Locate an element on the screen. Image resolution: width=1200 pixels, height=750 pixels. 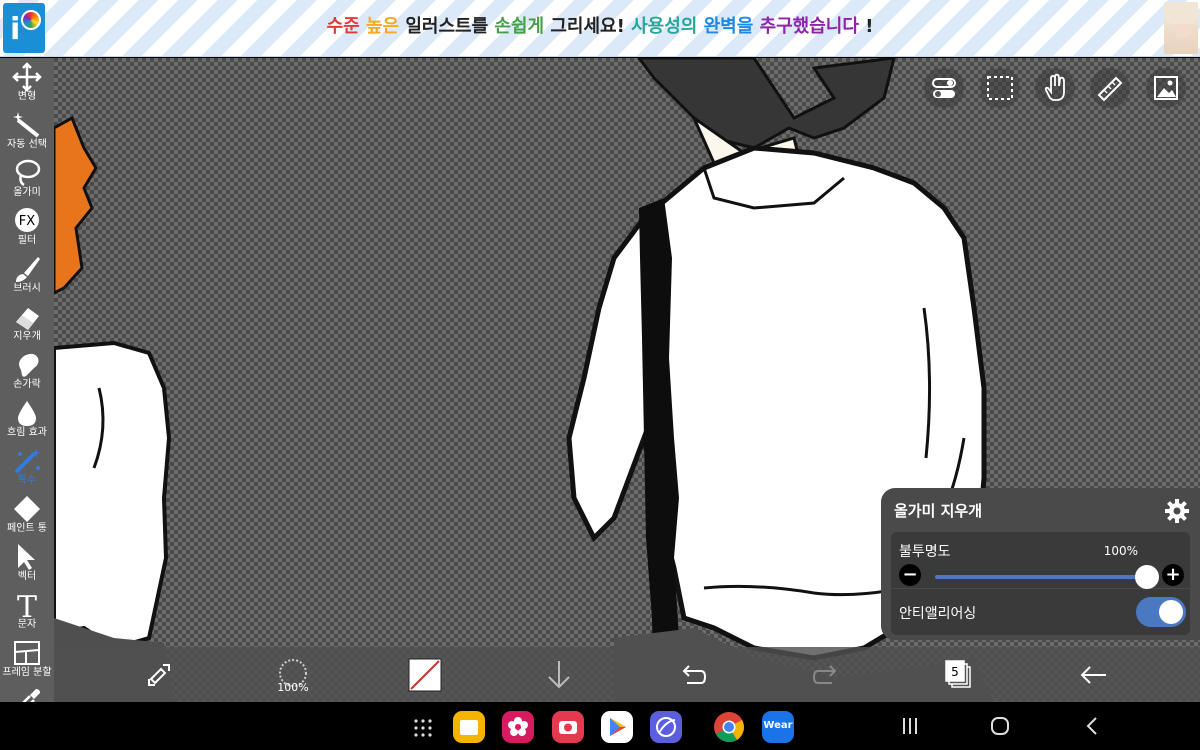
slogan-part: 추구했습니다 is located at coordinates (806, 26).